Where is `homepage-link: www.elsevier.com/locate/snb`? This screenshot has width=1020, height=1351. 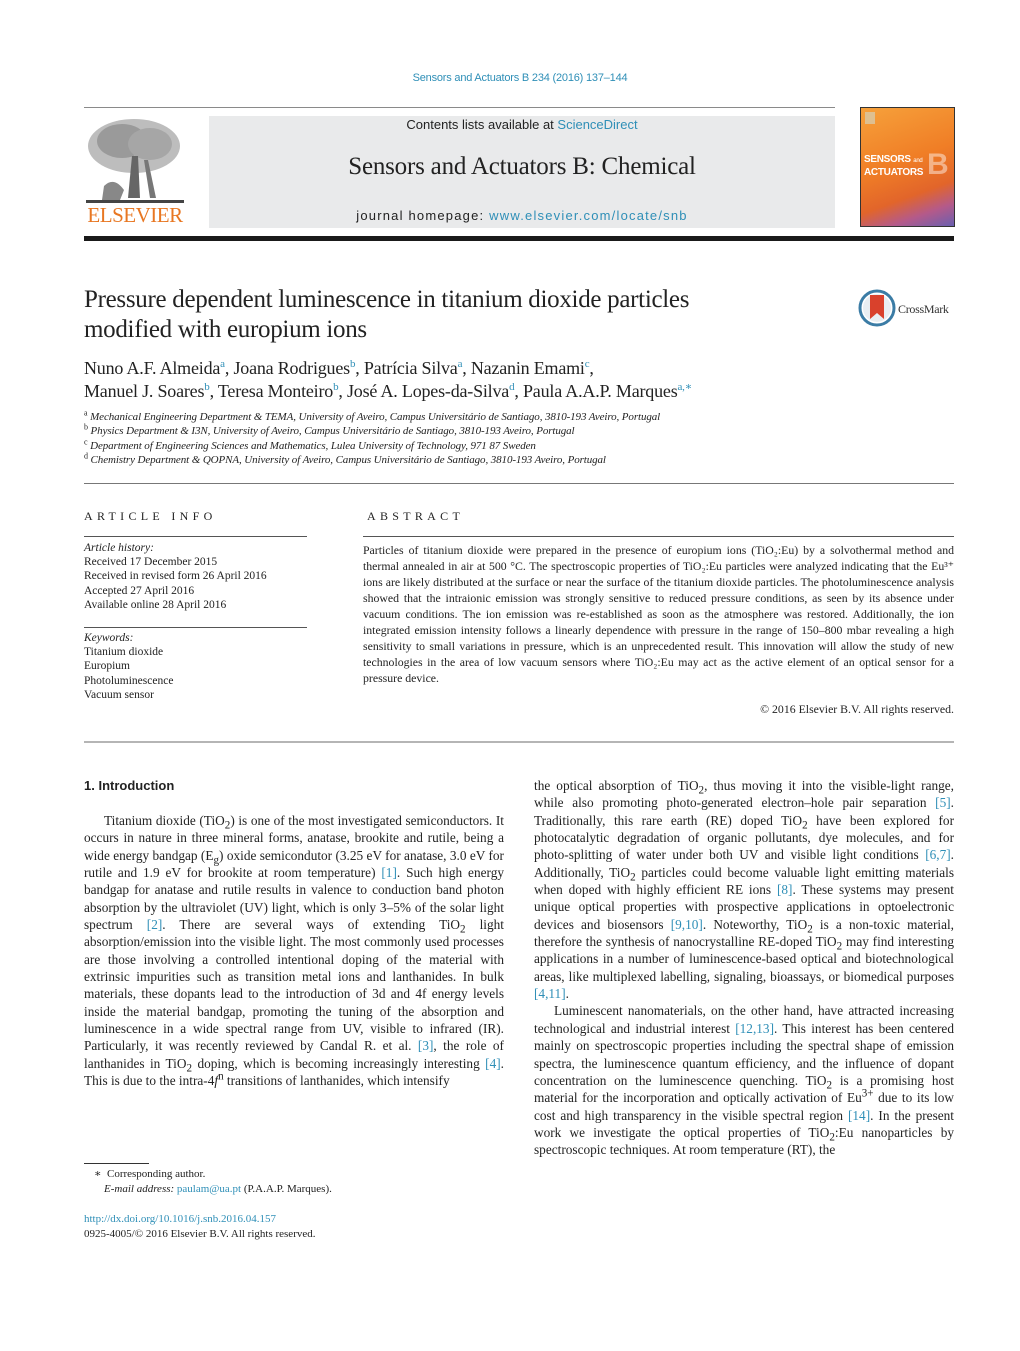
homepage-link: www.elsevier.com/locate/snb is located at coordinates (588, 215).